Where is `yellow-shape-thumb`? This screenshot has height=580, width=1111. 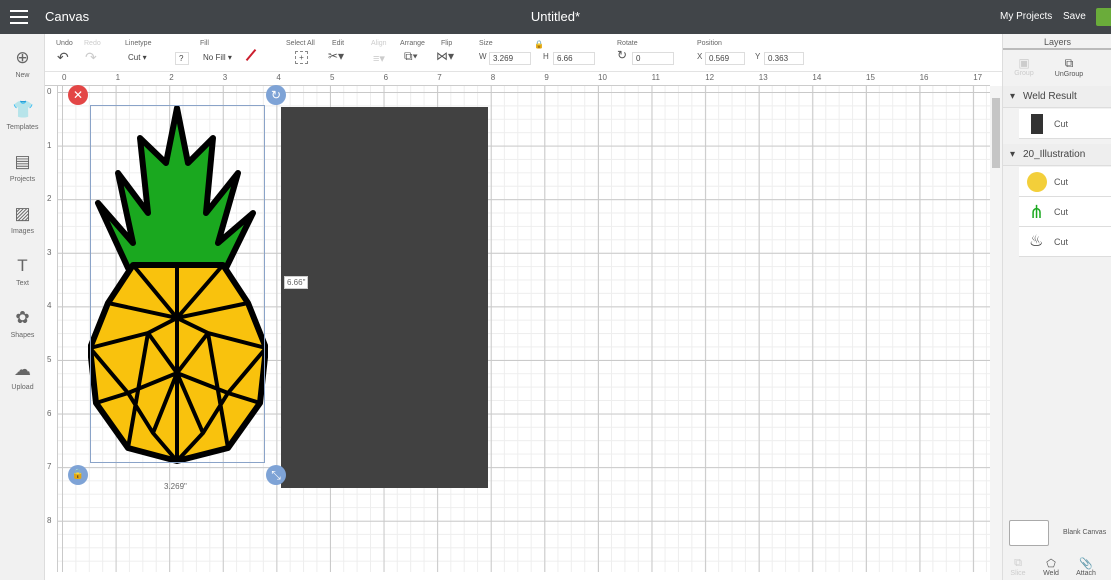 yellow-shape-thumb is located at coordinates (1037, 182).